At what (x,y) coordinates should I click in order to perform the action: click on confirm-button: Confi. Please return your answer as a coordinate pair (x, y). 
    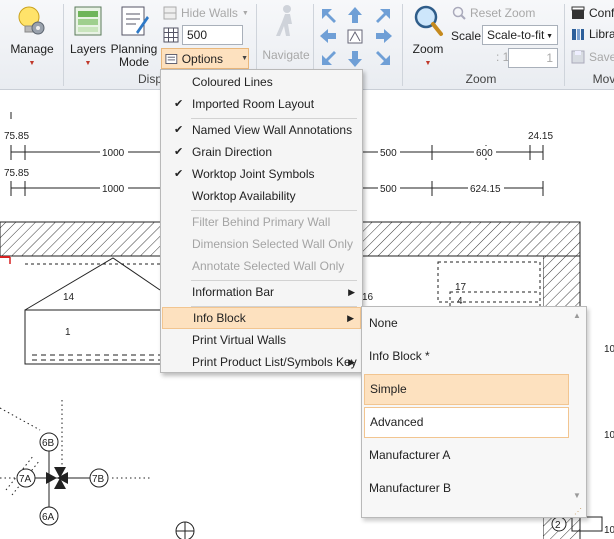
    Looking at the image, I should click on (592, 13).